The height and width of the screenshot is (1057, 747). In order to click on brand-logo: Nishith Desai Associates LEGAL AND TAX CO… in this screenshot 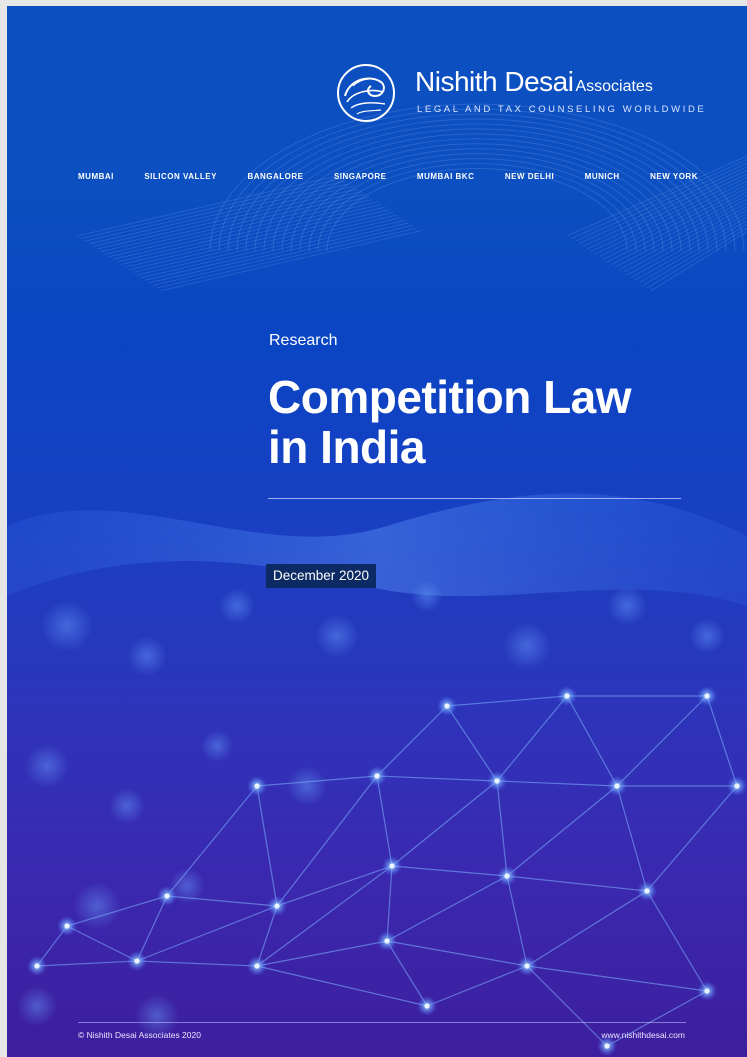, I will do `click(519, 94)`.